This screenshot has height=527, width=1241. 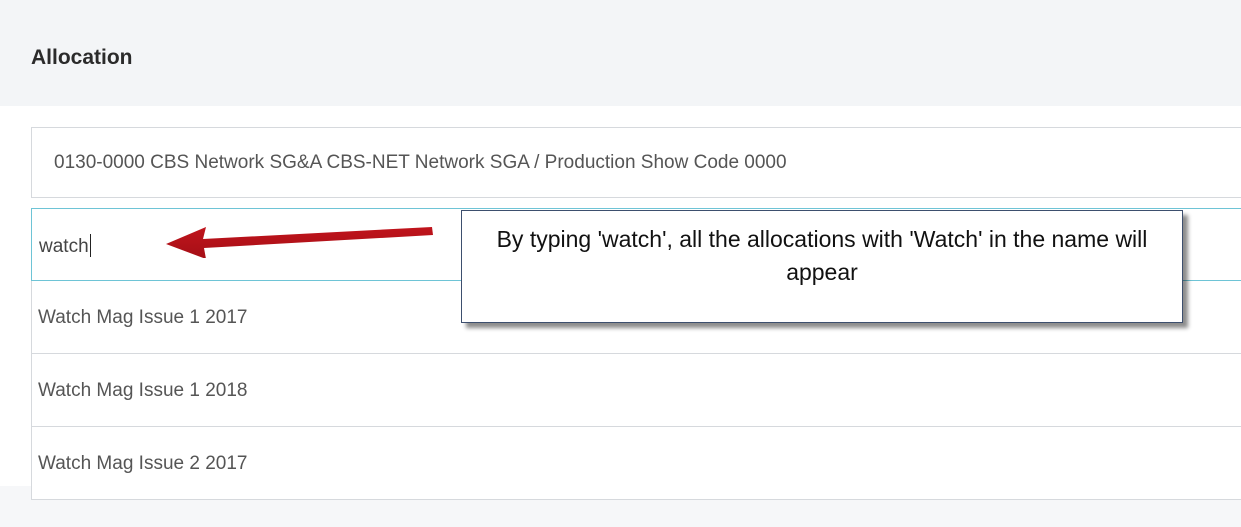 I want to click on arrow-shape, so click(x=299, y=242).